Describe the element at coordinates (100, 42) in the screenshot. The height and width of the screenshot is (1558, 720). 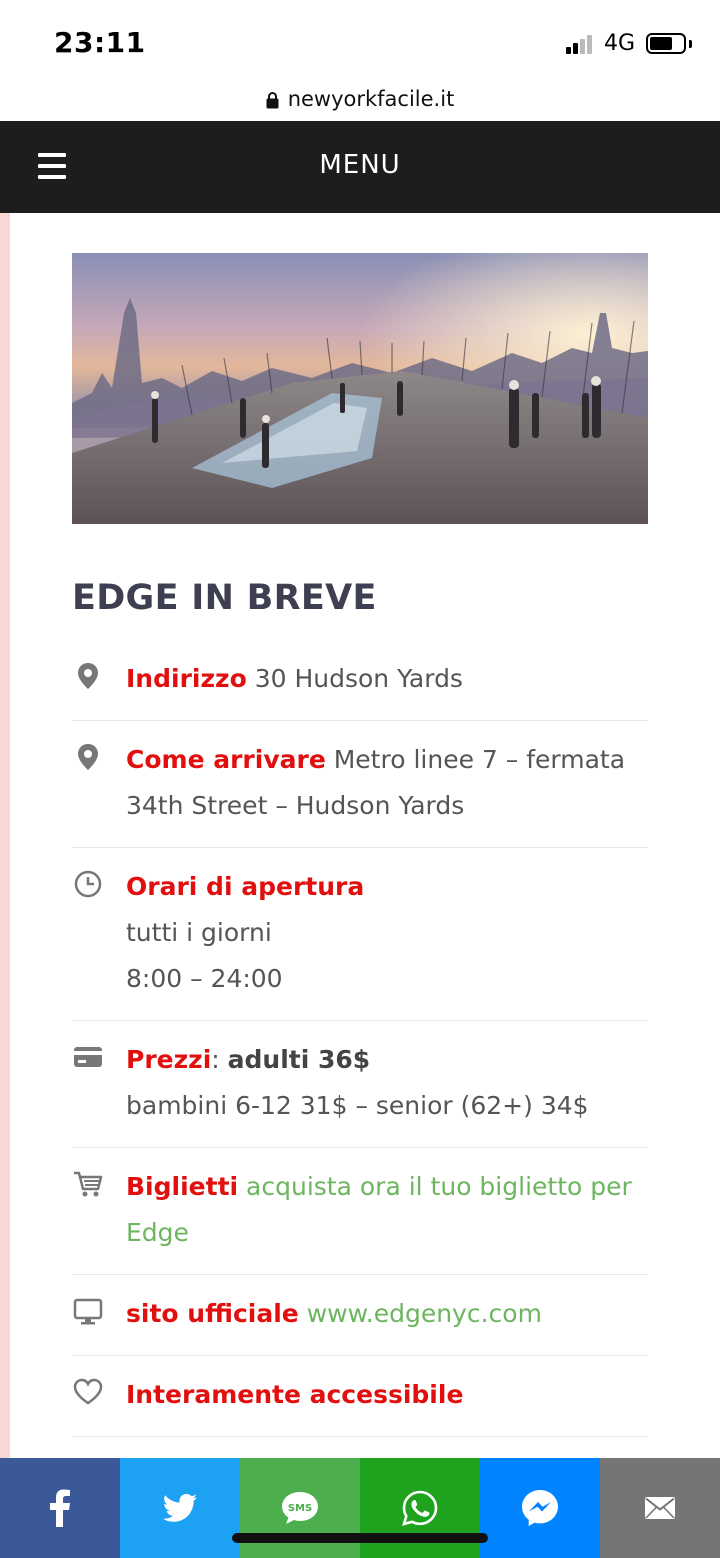
I see `status-time: 23:11` at that location.